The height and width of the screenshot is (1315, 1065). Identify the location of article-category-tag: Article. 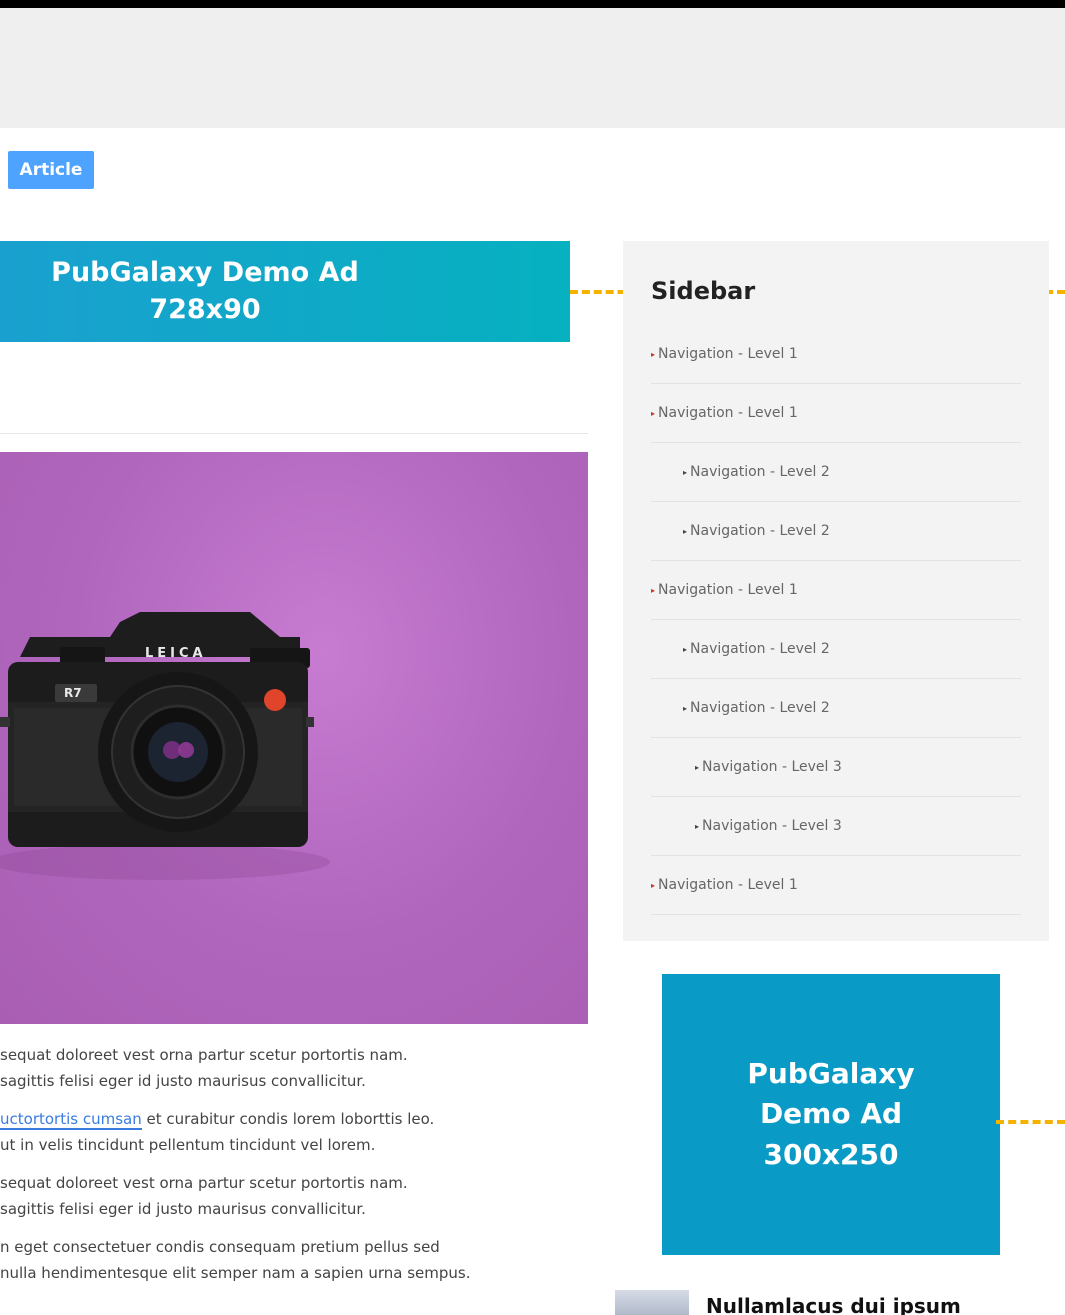
(51, 170).